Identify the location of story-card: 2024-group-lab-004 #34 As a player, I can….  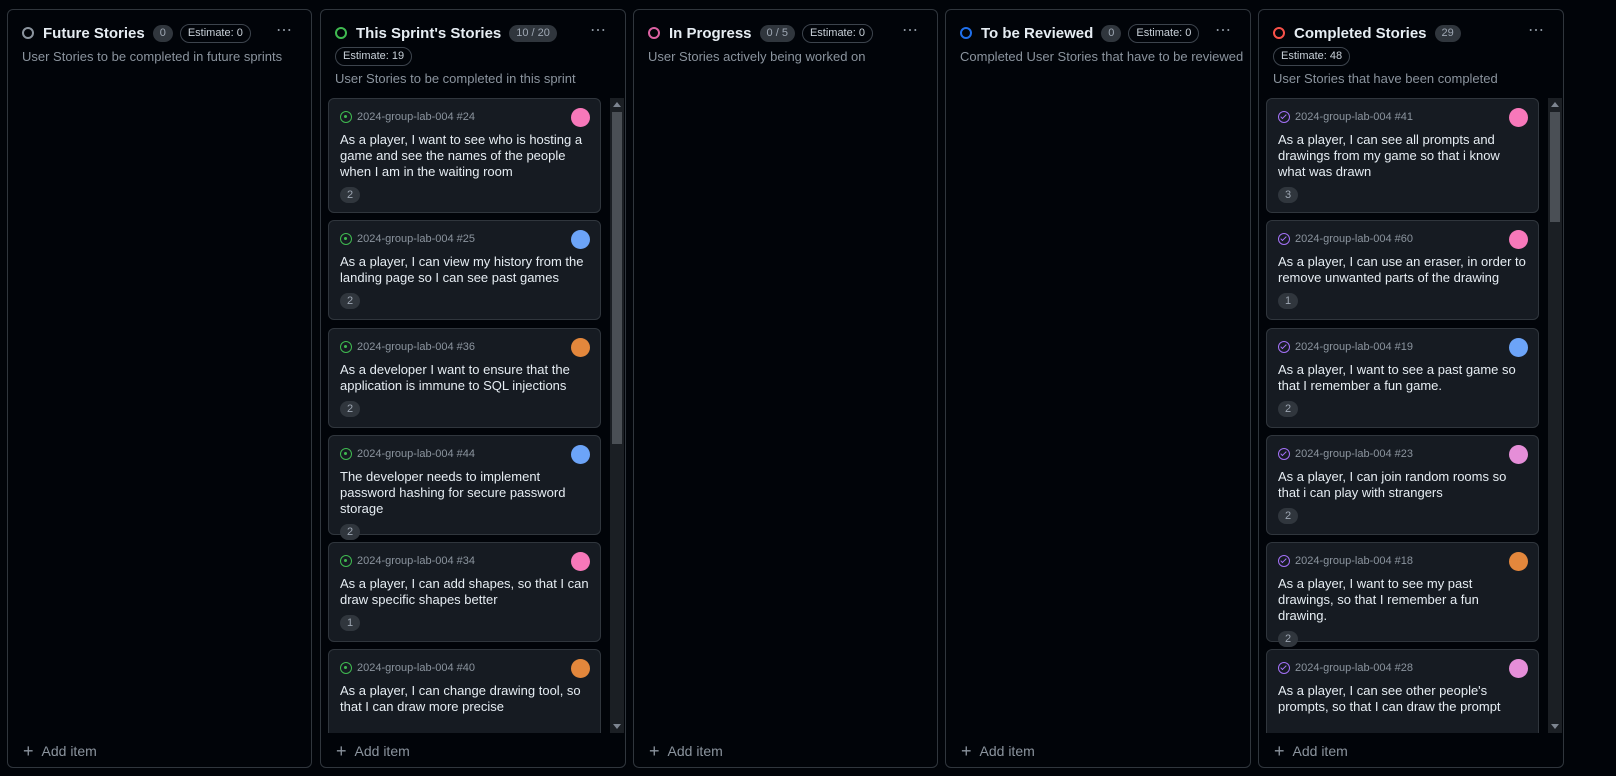
(464, 592).